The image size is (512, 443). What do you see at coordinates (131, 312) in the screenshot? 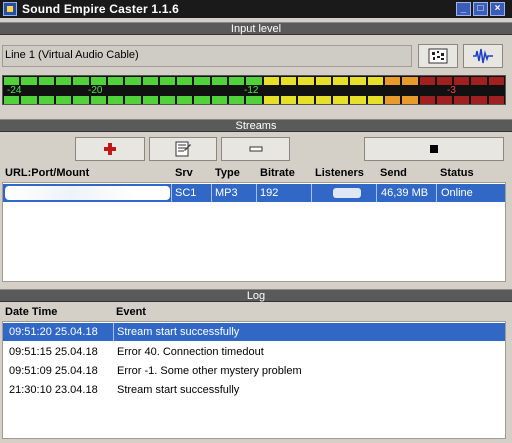
I see `col-event: Event` at bounding box center [131, 312].